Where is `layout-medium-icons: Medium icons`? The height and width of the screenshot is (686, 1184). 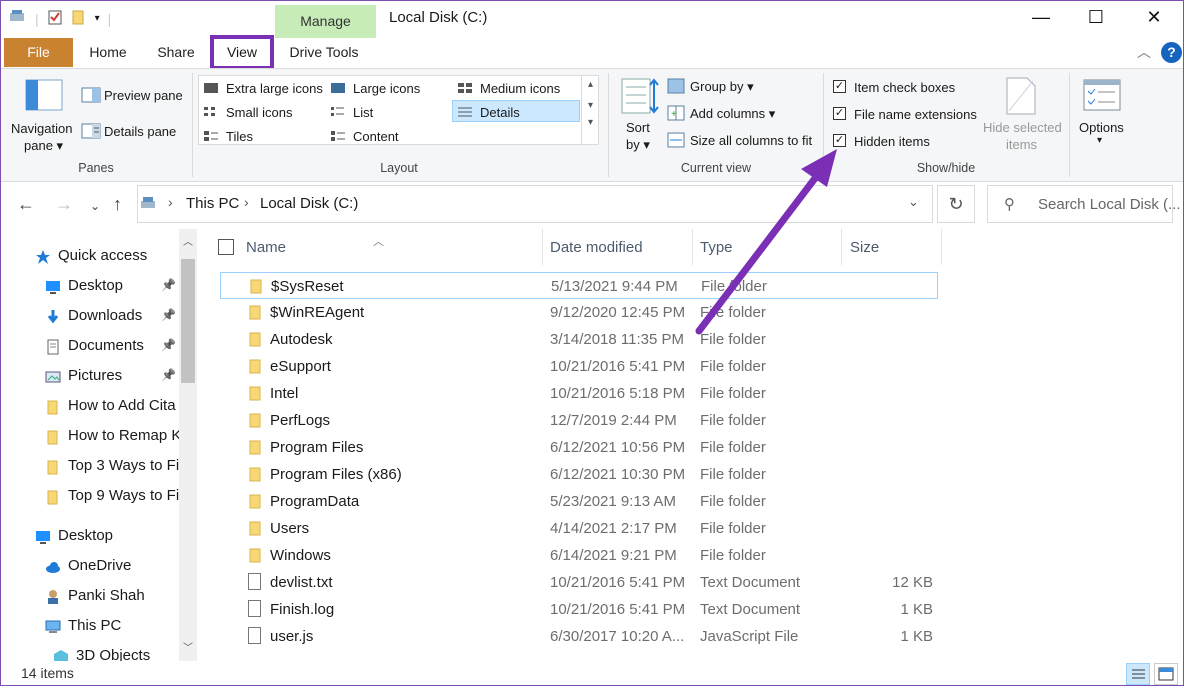 layout-medium-icons: Medium icons is located at coordinates (520, 88).